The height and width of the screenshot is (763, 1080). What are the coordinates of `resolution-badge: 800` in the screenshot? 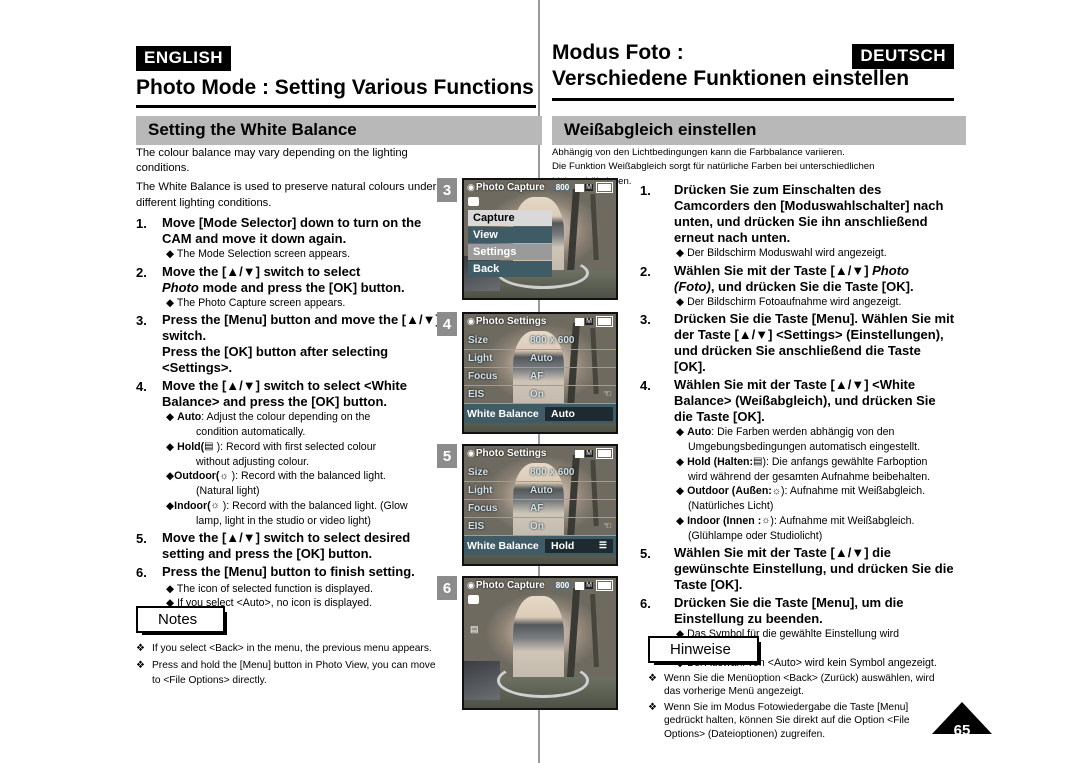 It's located at (562, 187).